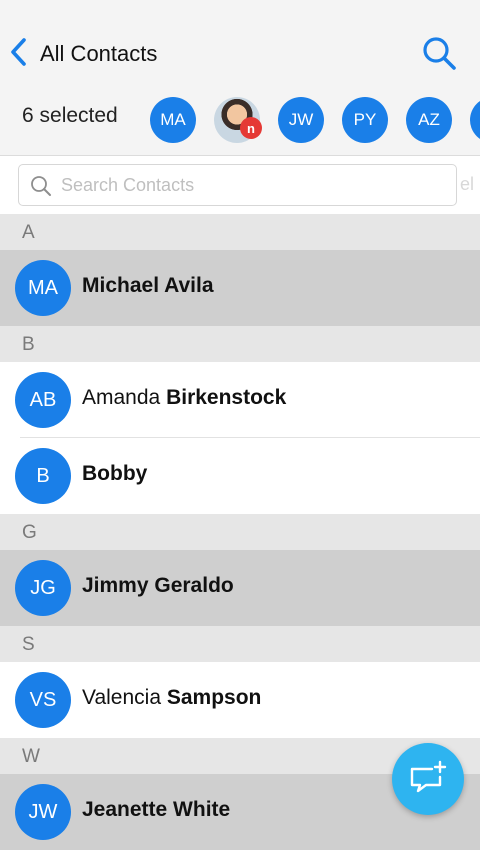 This screenshot has width=480, height=854. I want to click on avatar: AB, so click(43, 400).